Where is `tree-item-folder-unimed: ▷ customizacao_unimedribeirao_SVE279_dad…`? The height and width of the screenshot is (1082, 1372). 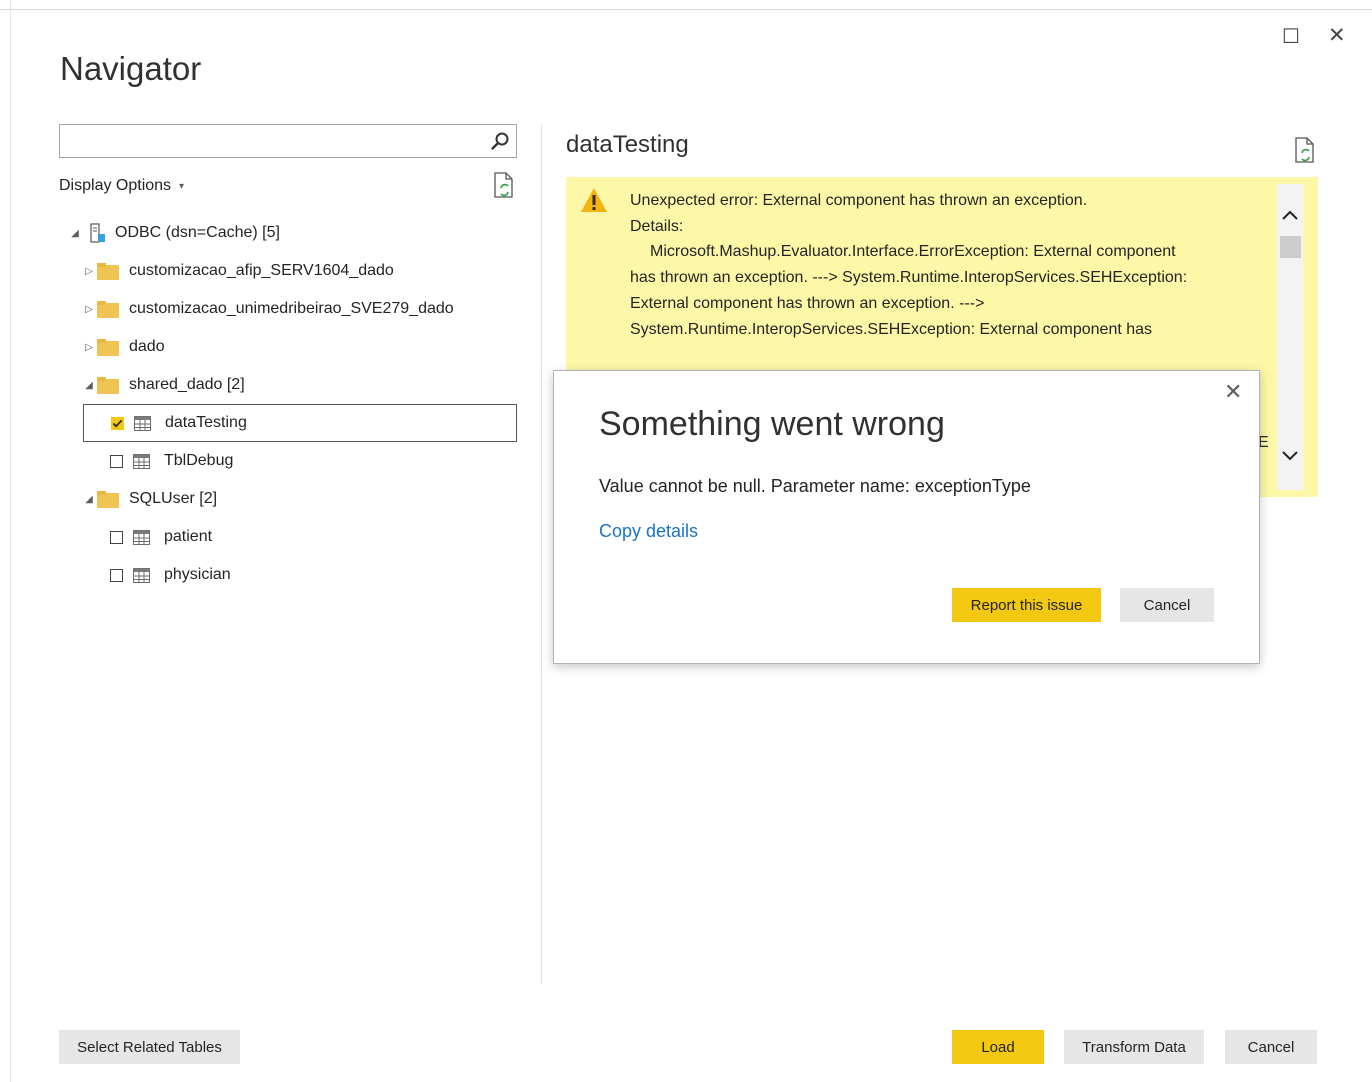 tree-item-folder-unimed: ▷ customizacao_unimedribeirao_SVE279_dad… is located at coordinates (294, 309).